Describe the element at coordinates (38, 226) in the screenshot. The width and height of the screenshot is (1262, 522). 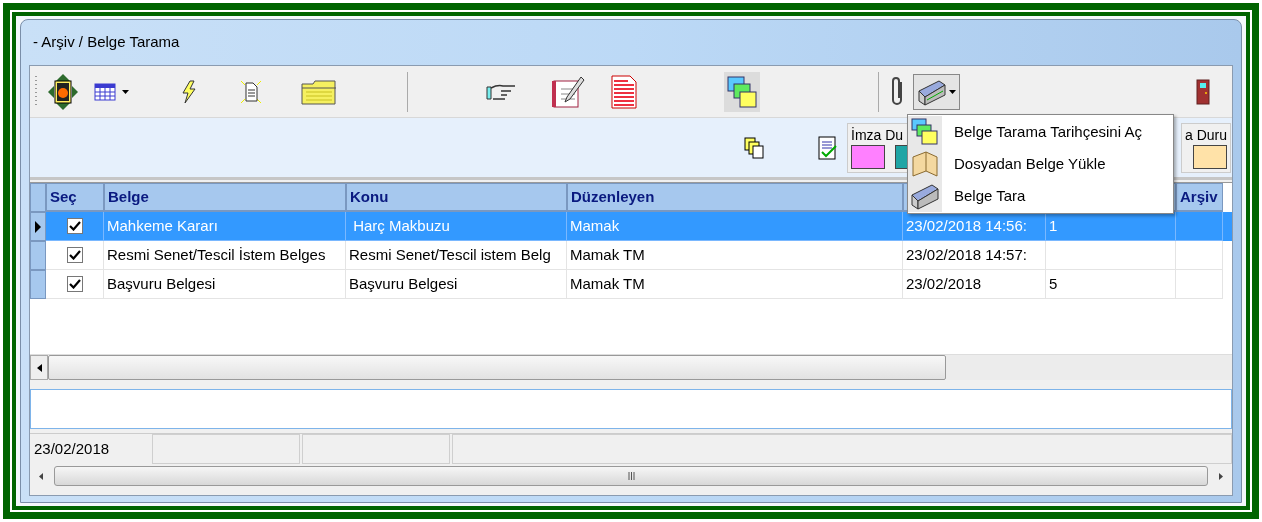
I see `current-row-icon` at that location.